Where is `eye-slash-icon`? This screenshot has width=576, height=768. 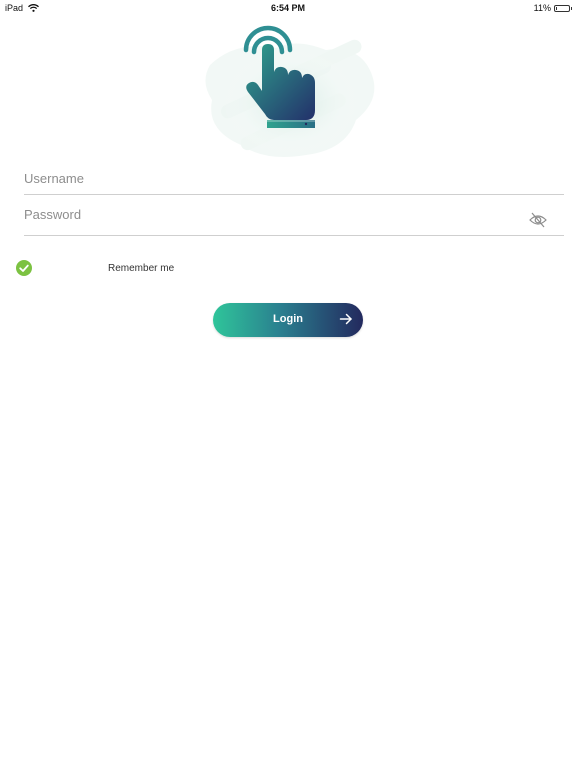
eye-slash-icon is located at coordinates (538, 220).